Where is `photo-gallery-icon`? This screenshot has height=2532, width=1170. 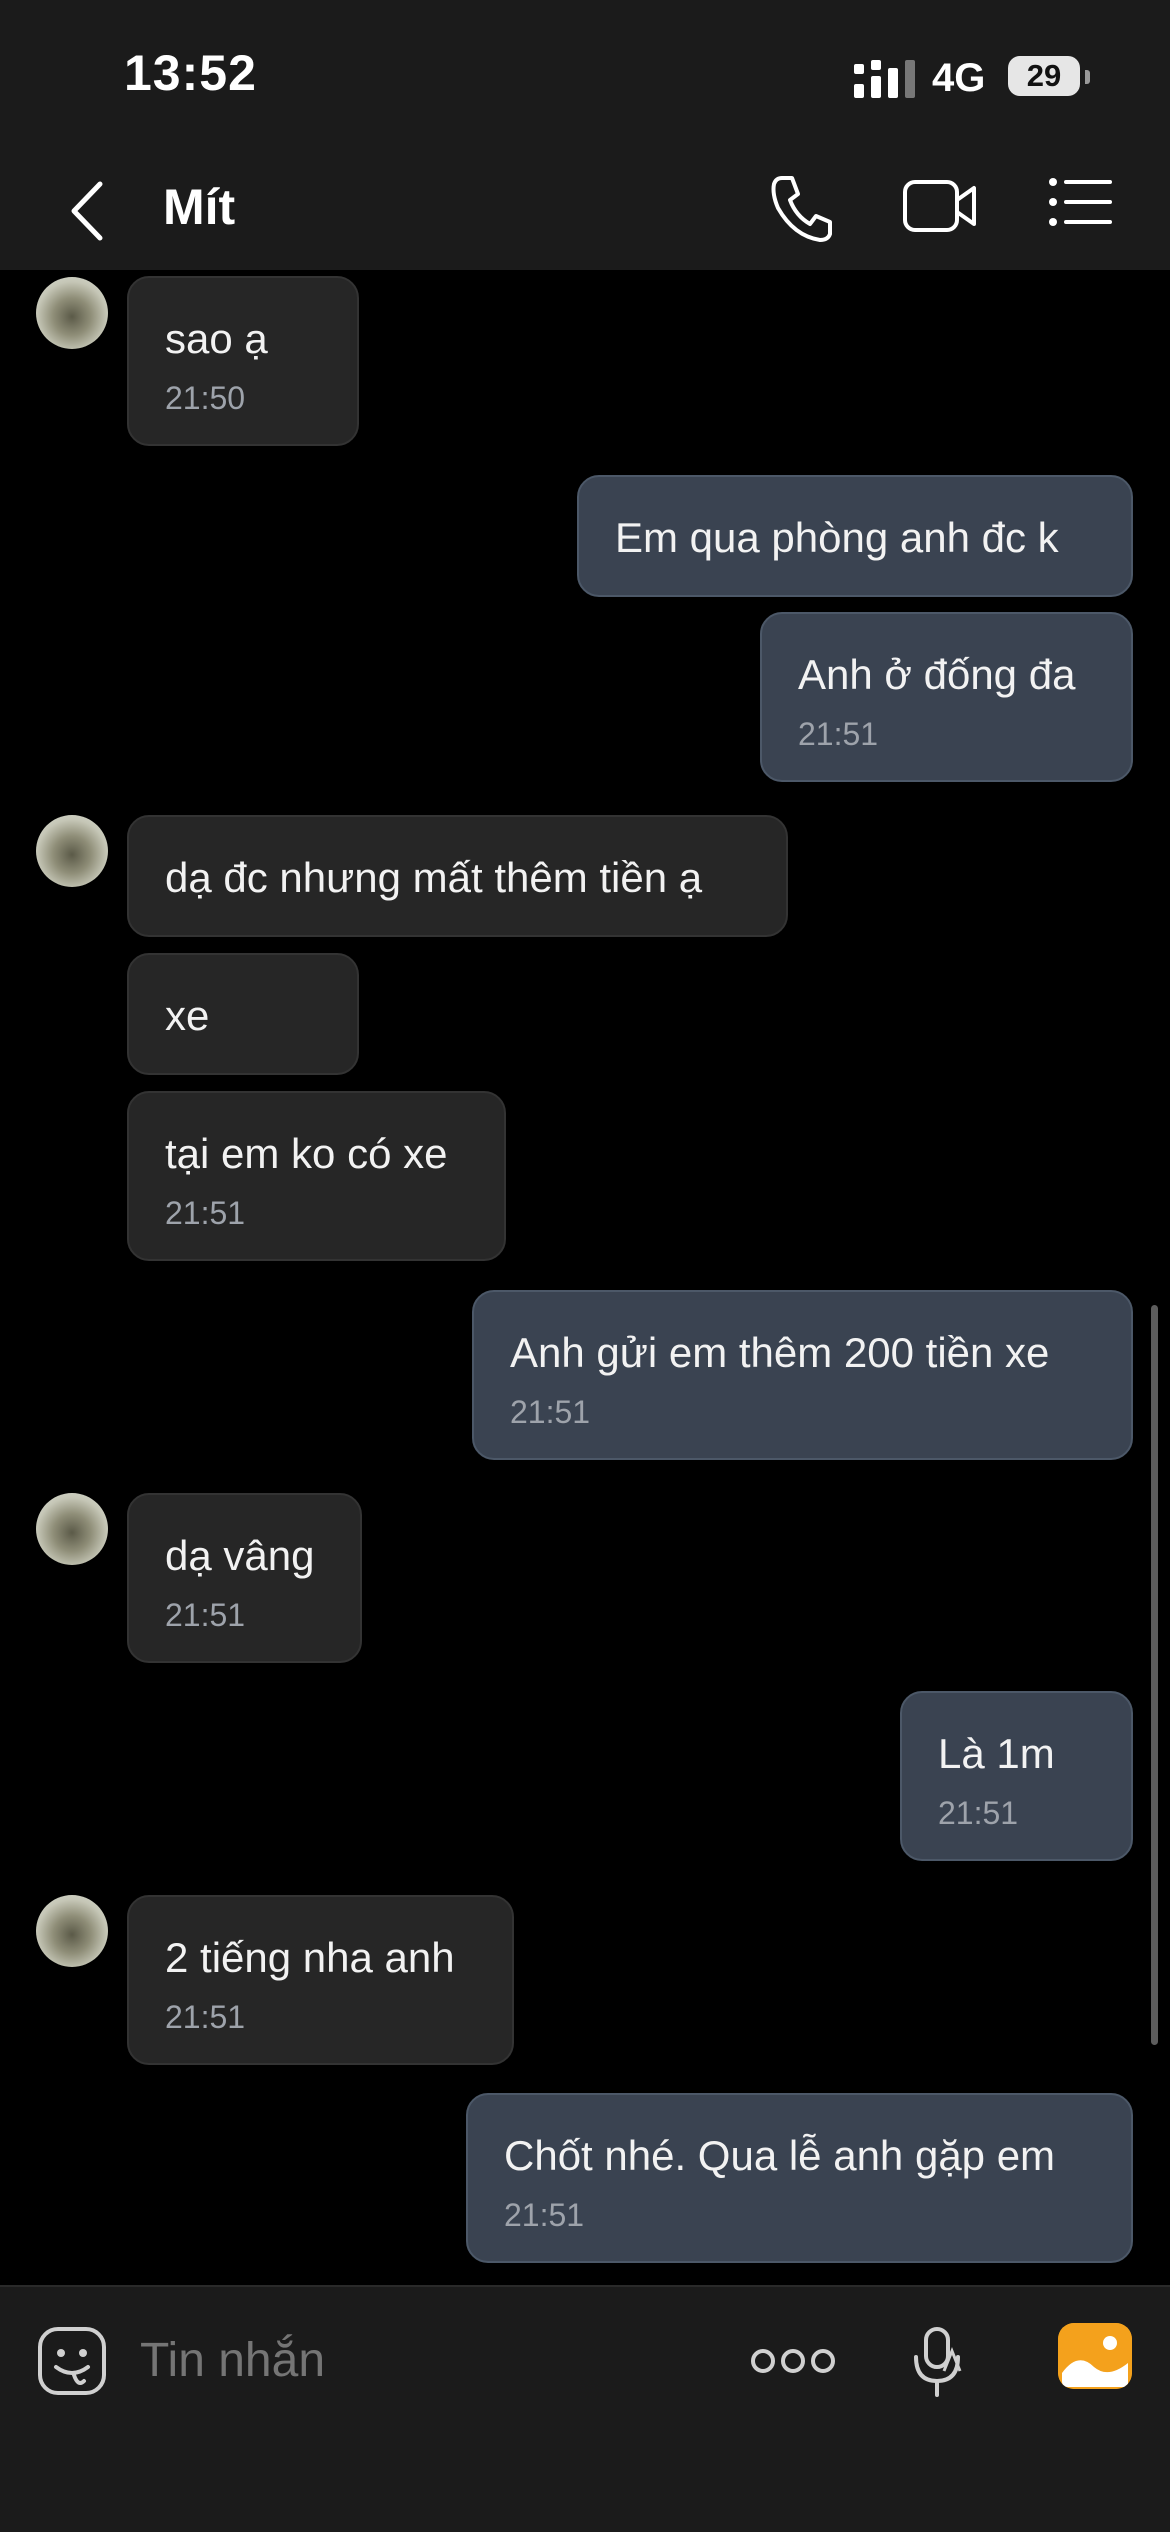
photo-gallery-icon is located at coordinates (1095, 2356).